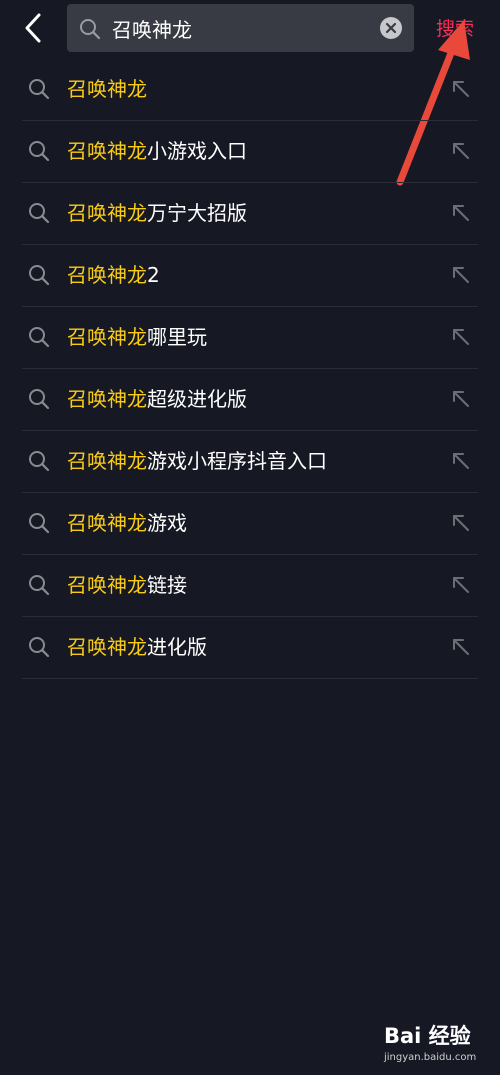 This screenshot has width=500, height=1075. What do you see at coordinates (250, 276) in the screenshot?
I see `suggestion-item: 召唤神龙2` at bounding box center [250, 276].